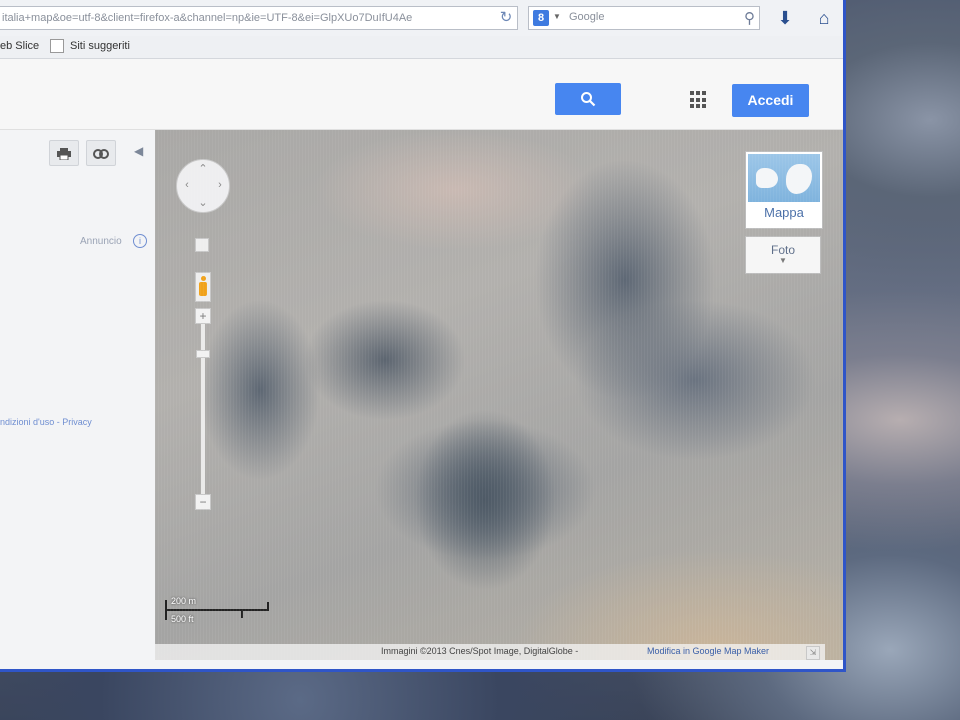  Describe the element at coordinates (644, 18) in the screenshot. I see `search-engine-field: 8 ▼ Google ⚲` at that location.